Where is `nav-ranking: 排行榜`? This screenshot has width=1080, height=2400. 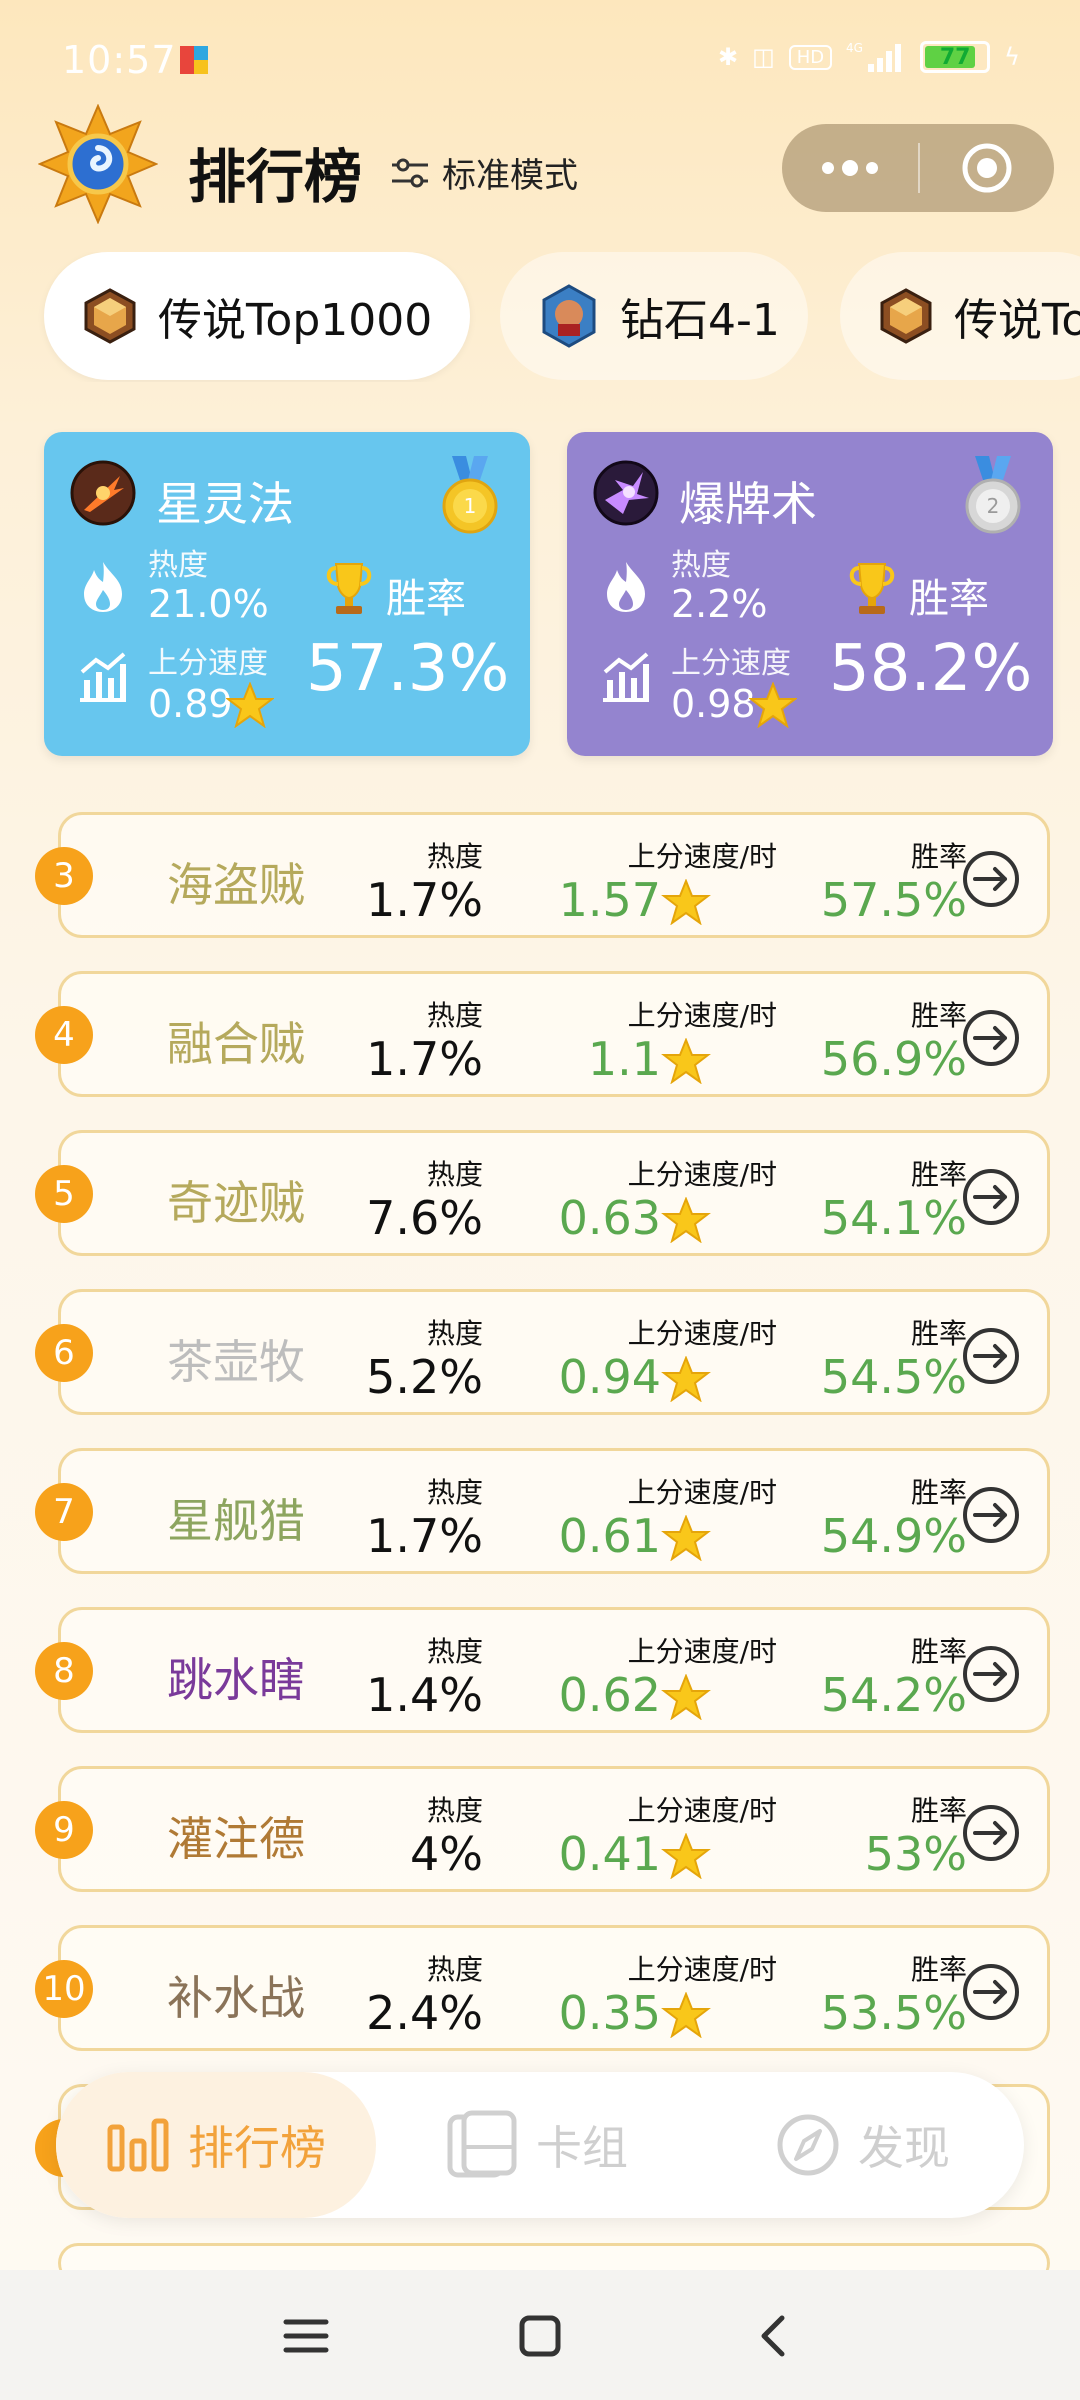 nav-ranking: 排行榜 is located at coordinates (216, 2145).